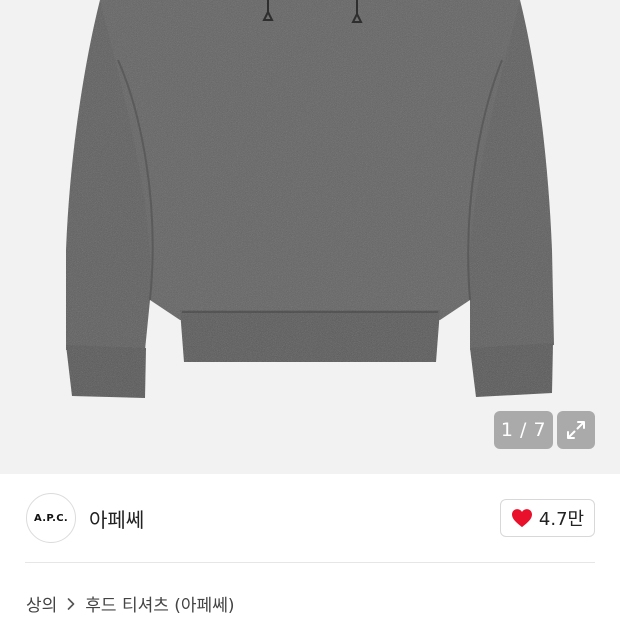  I want to click on breadcrumb: 상의 후드 티셔츠 (아페쎄), so click(130, 603).